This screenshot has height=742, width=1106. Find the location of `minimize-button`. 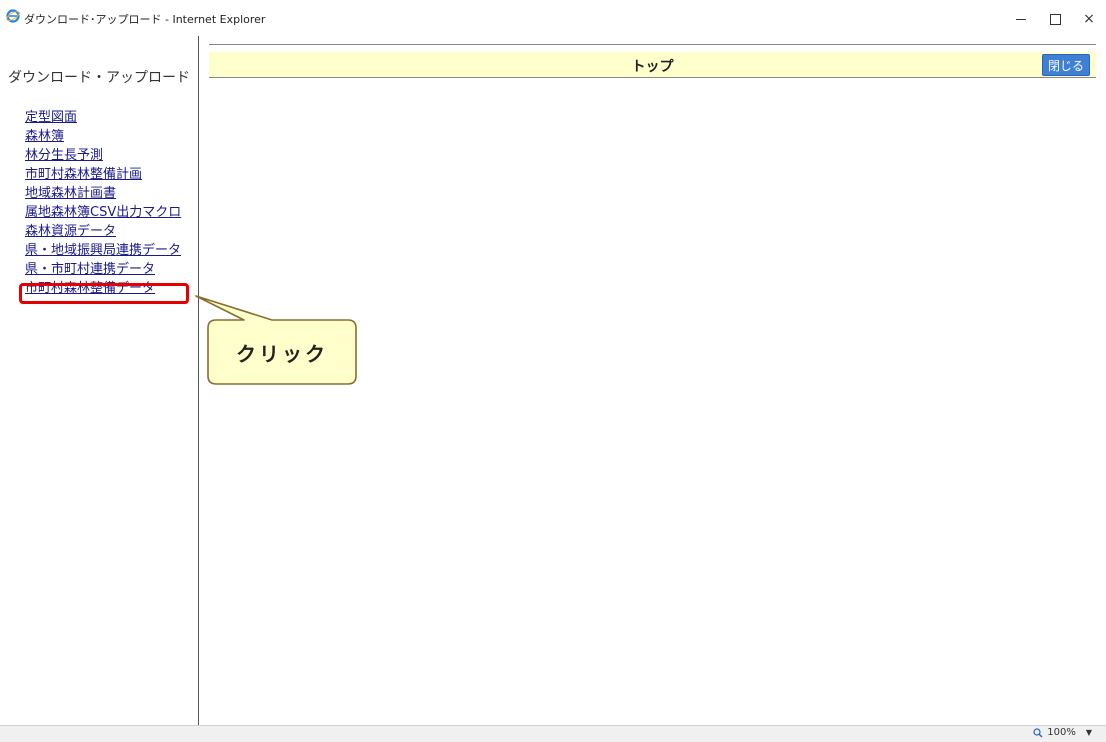

minimize-button is located at coordinates (1021, 19).